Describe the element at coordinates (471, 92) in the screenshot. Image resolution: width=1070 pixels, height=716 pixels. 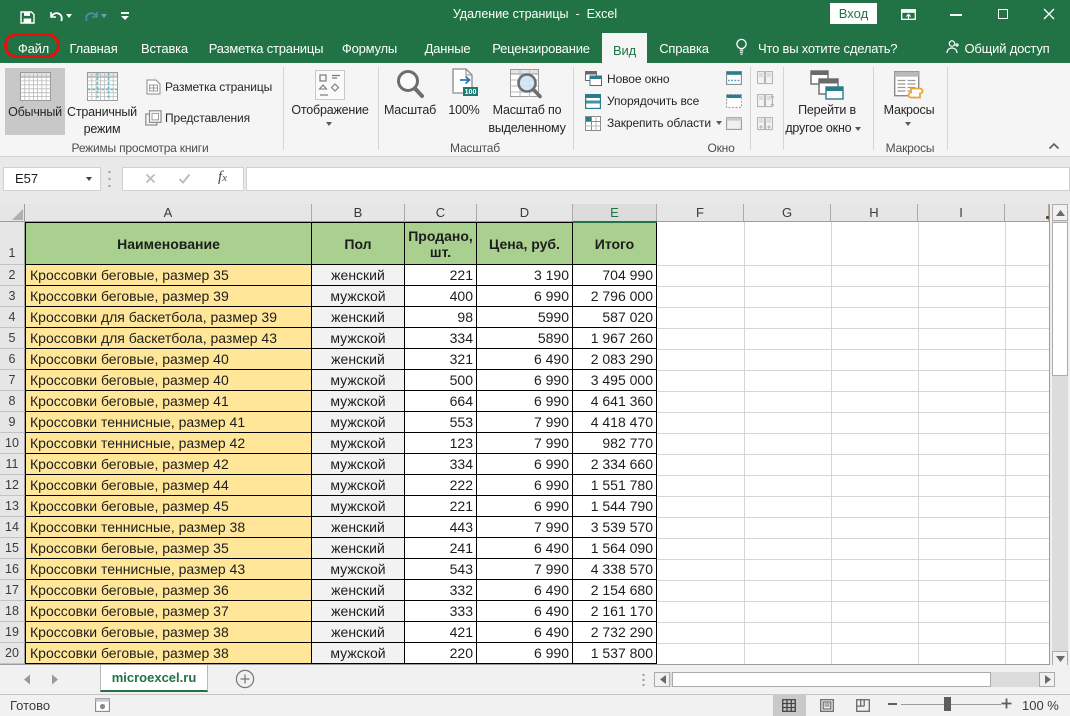
I see `svg-text: 100` at that location.